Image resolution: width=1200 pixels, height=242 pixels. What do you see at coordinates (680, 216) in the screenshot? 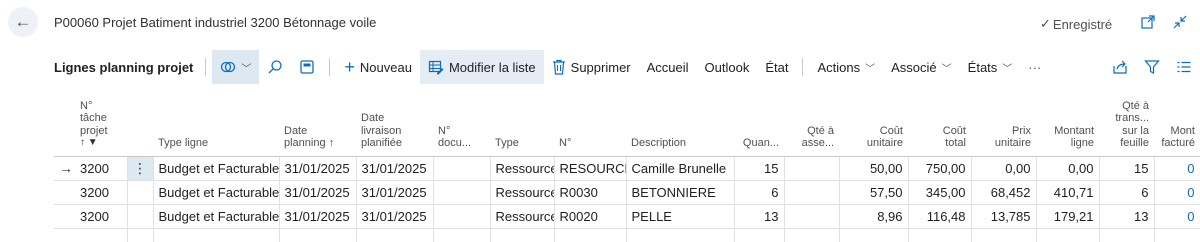
I see `description-cell: PELLE` at bounding box center [680, 216].